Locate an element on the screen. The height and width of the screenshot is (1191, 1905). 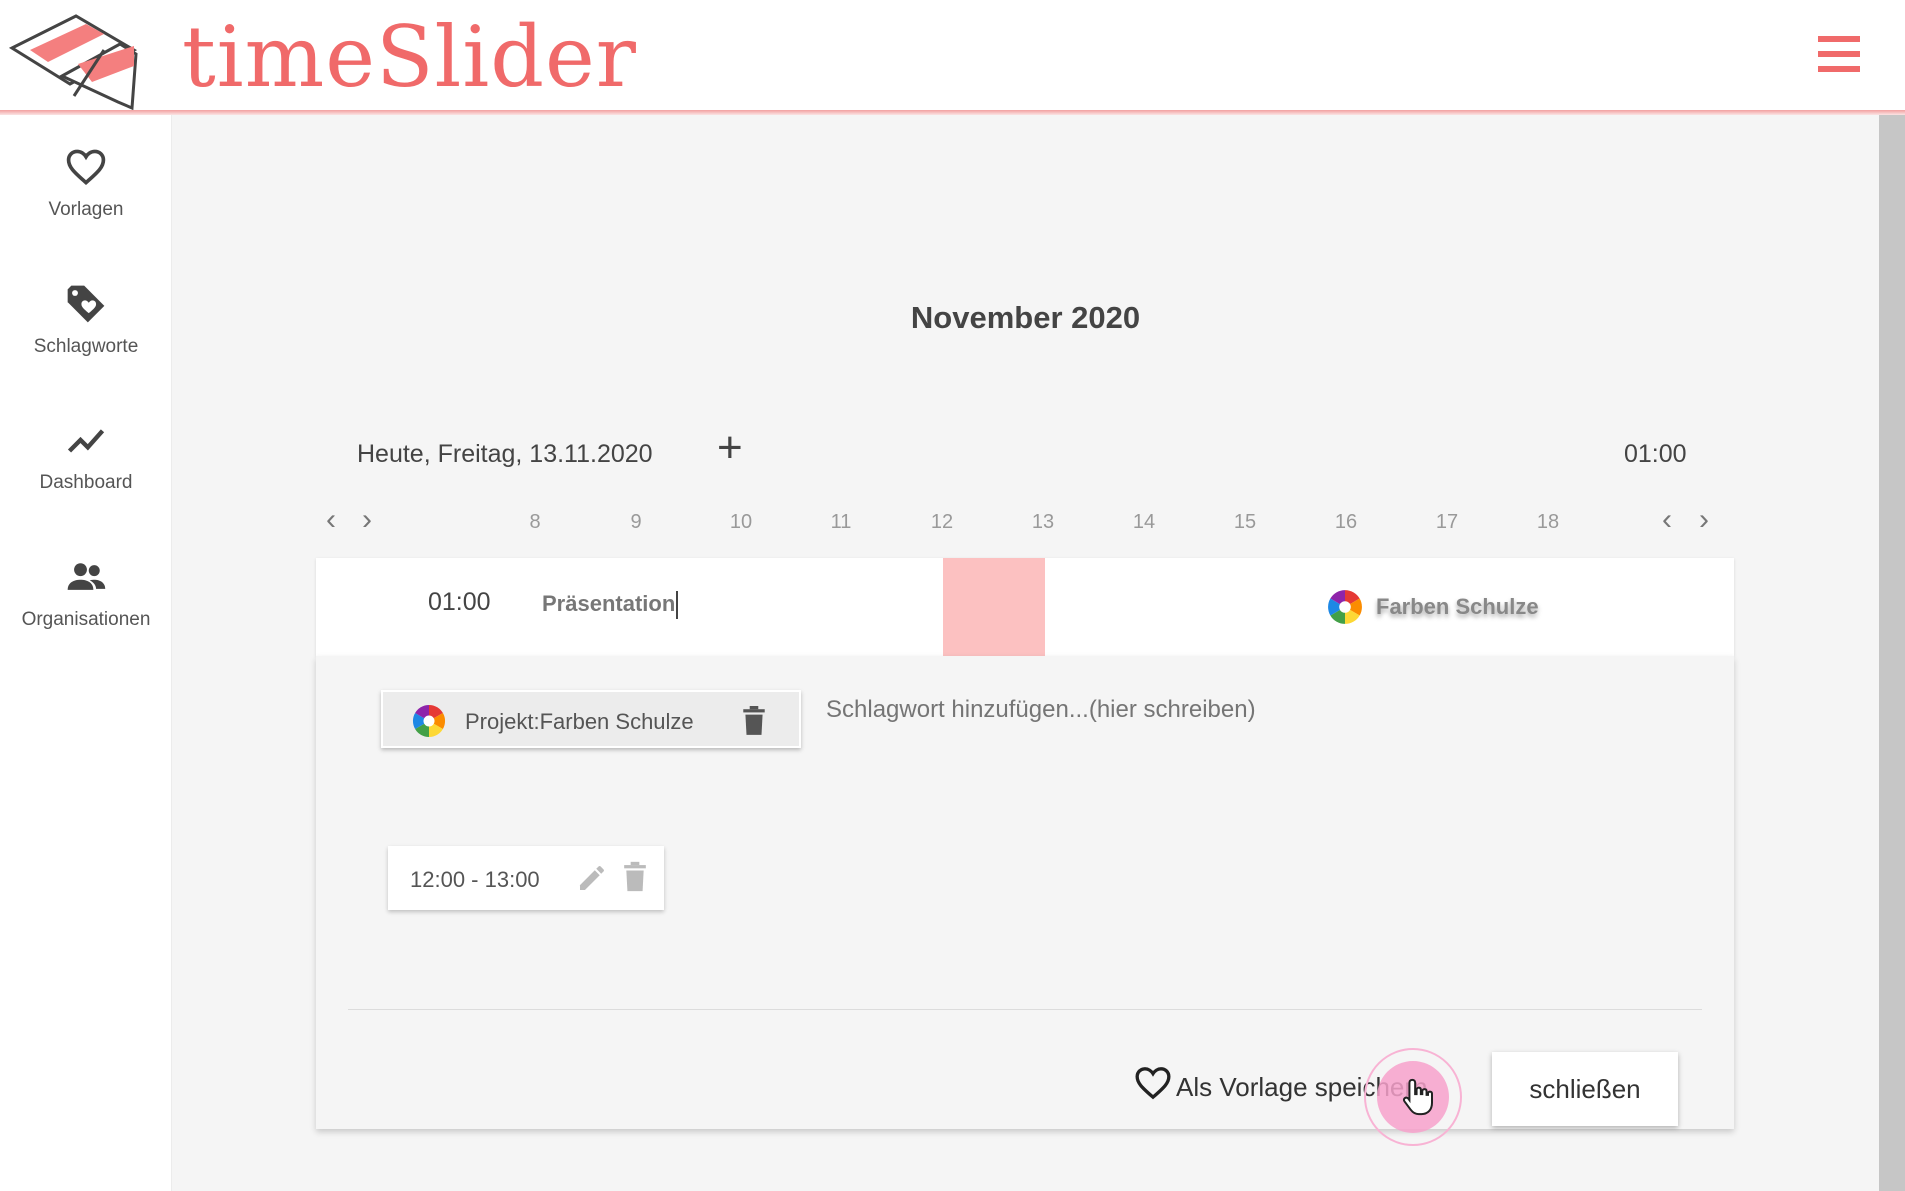
sidebar-item-schlagworte: Schlagworte is located at coordinates (86, 337).